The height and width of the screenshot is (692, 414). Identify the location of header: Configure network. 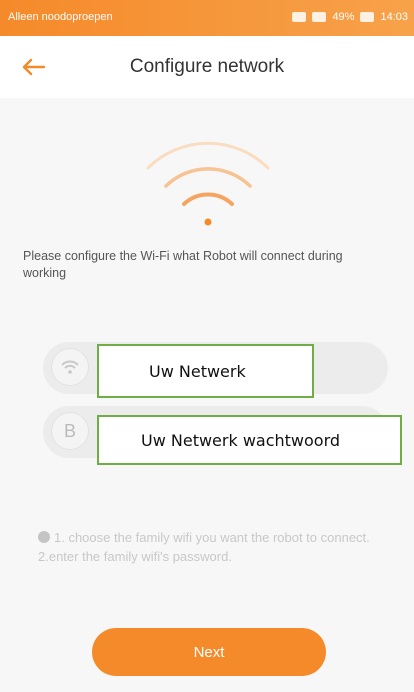
(207, 67).